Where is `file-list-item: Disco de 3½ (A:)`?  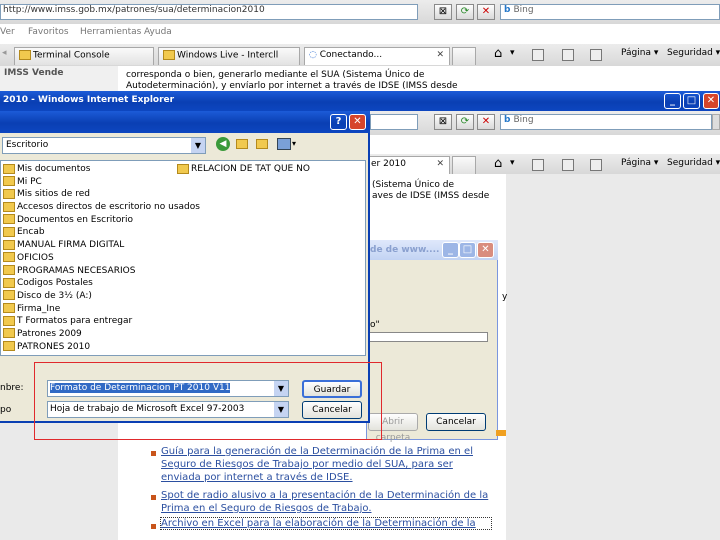 file-list-item: Disco de 3½ (A:) is located at coordinates (101, 296).